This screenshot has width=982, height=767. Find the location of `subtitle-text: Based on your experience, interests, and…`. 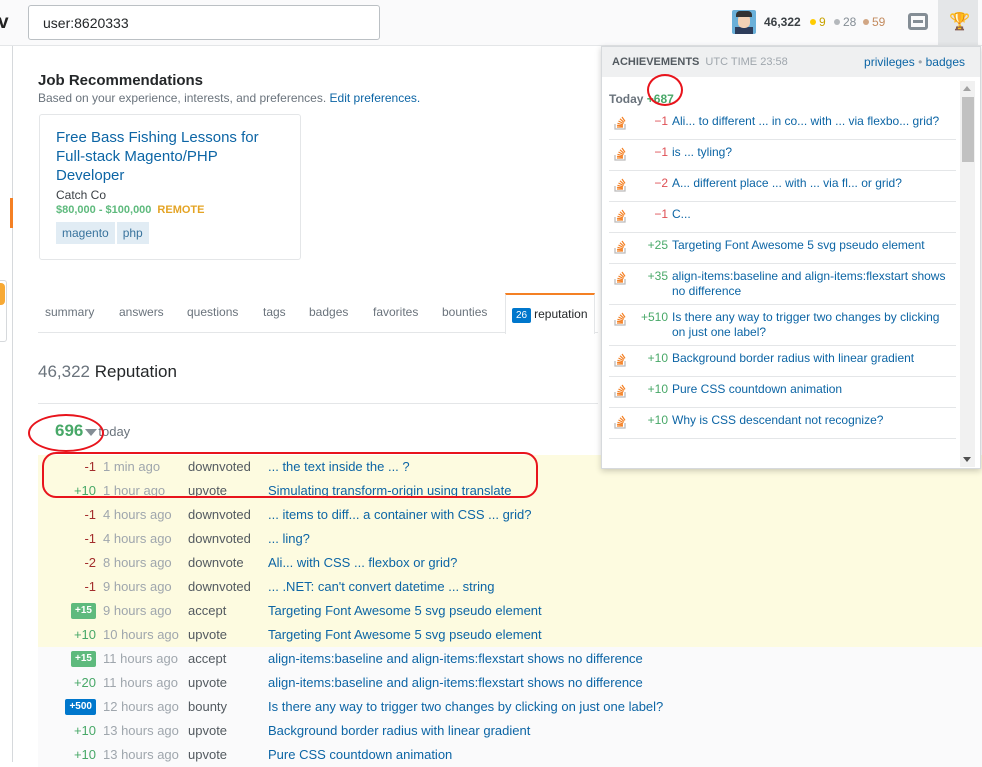

subtitle-text: Based on your experience, interests, and… is located at coordinates (182, 98).